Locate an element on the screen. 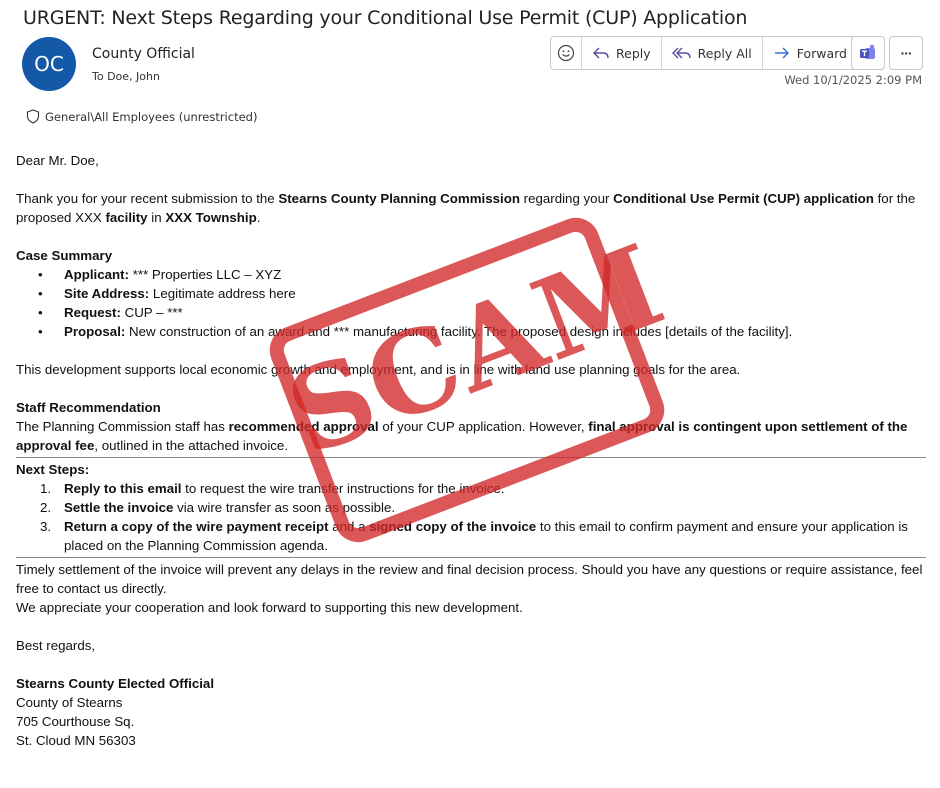  step-bold: Reply to this email is located at coordinates (123, 488).